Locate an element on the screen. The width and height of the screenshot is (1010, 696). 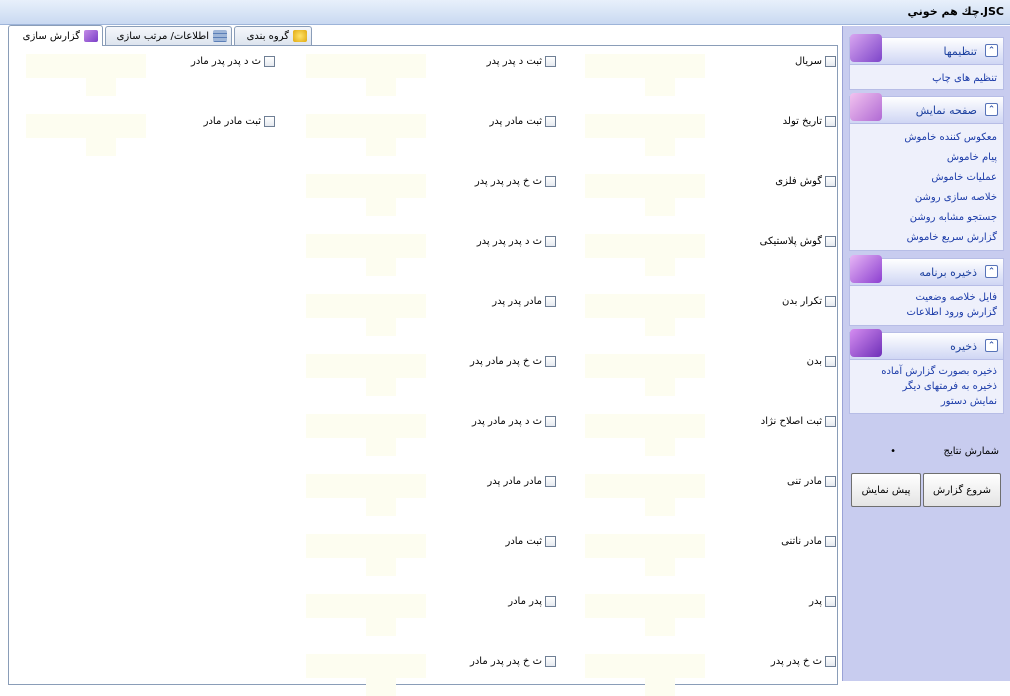
link-entry-report: گزارش ورود اطلاعات is located at coordinates (925, 312).